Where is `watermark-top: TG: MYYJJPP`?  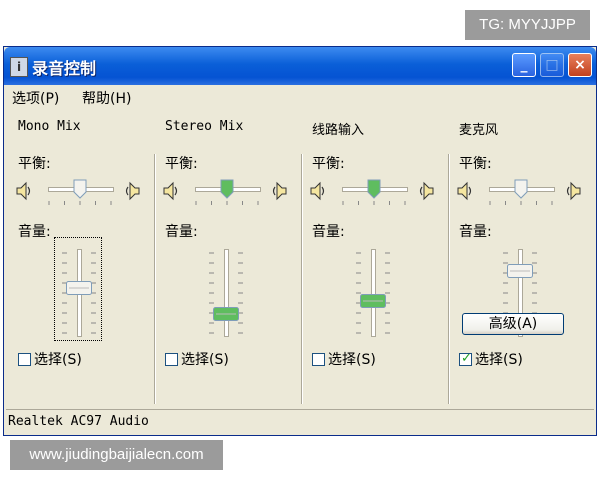
watermark-top: TG: MYYJJPP is located at coordinates (527, 25).